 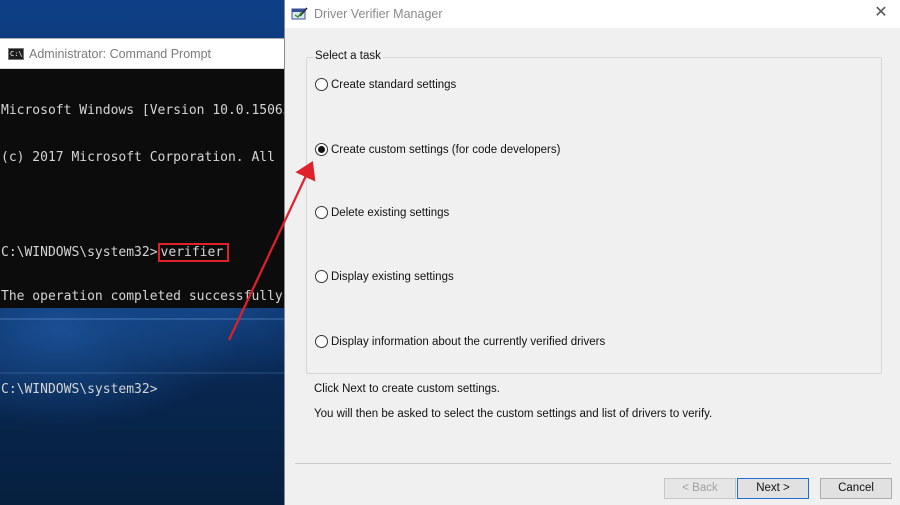 I want to click on radio-label: Delete existing settings, so click(x=390, y=212).